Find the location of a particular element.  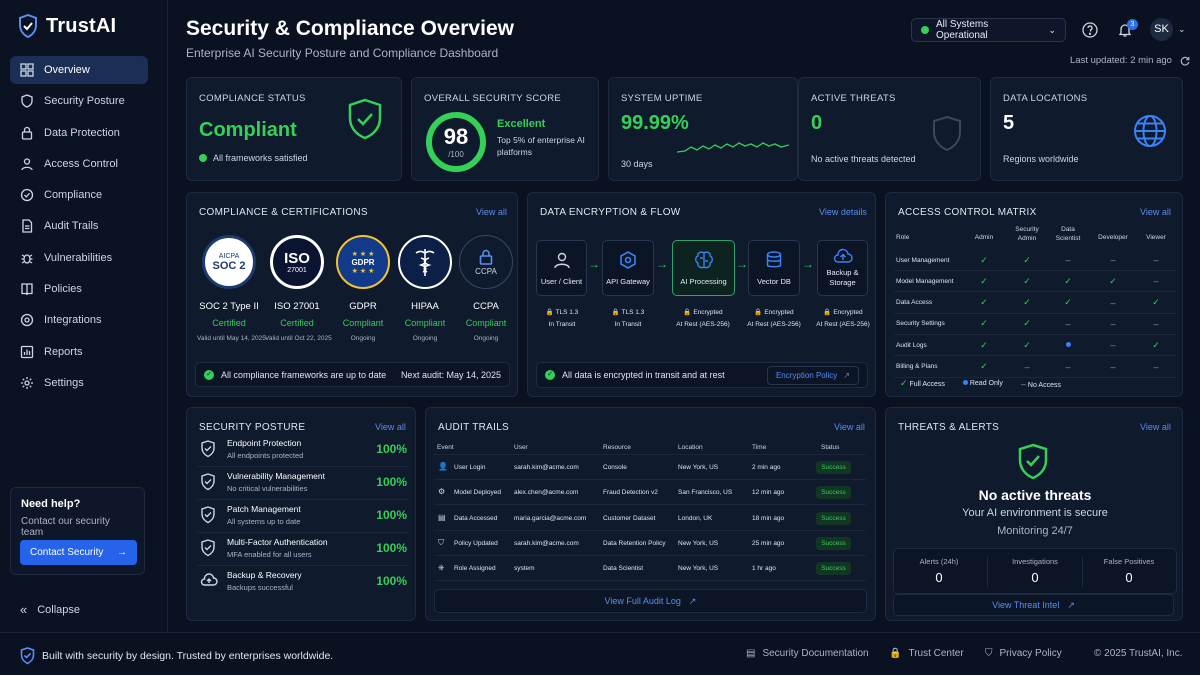

footer-trust-link: 🔒 Trust Center is located at coordinates (926, 653).